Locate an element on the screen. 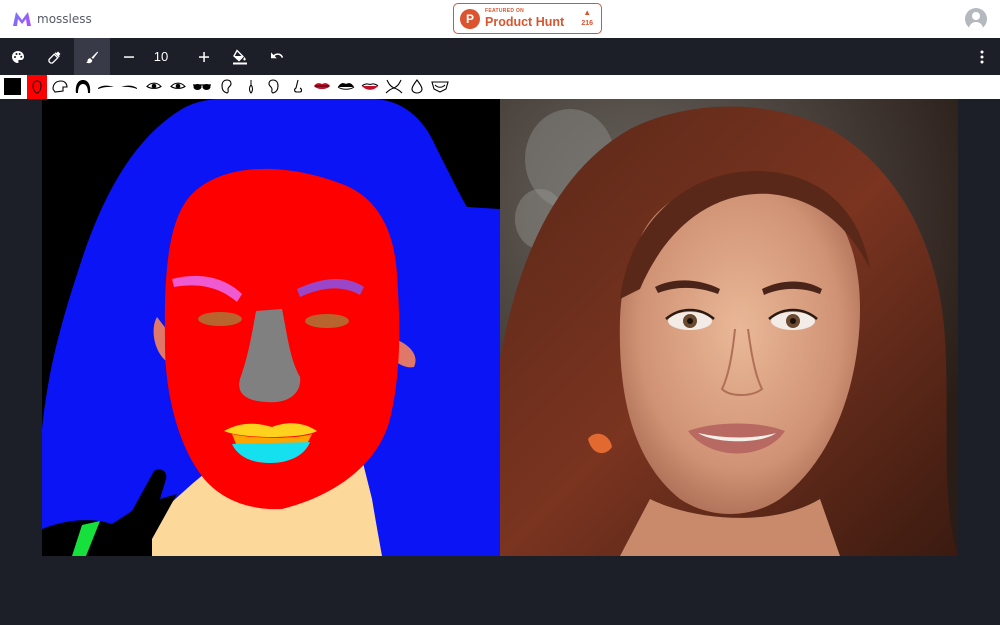  right-brow-part-button is located at coordinates (129, 86).